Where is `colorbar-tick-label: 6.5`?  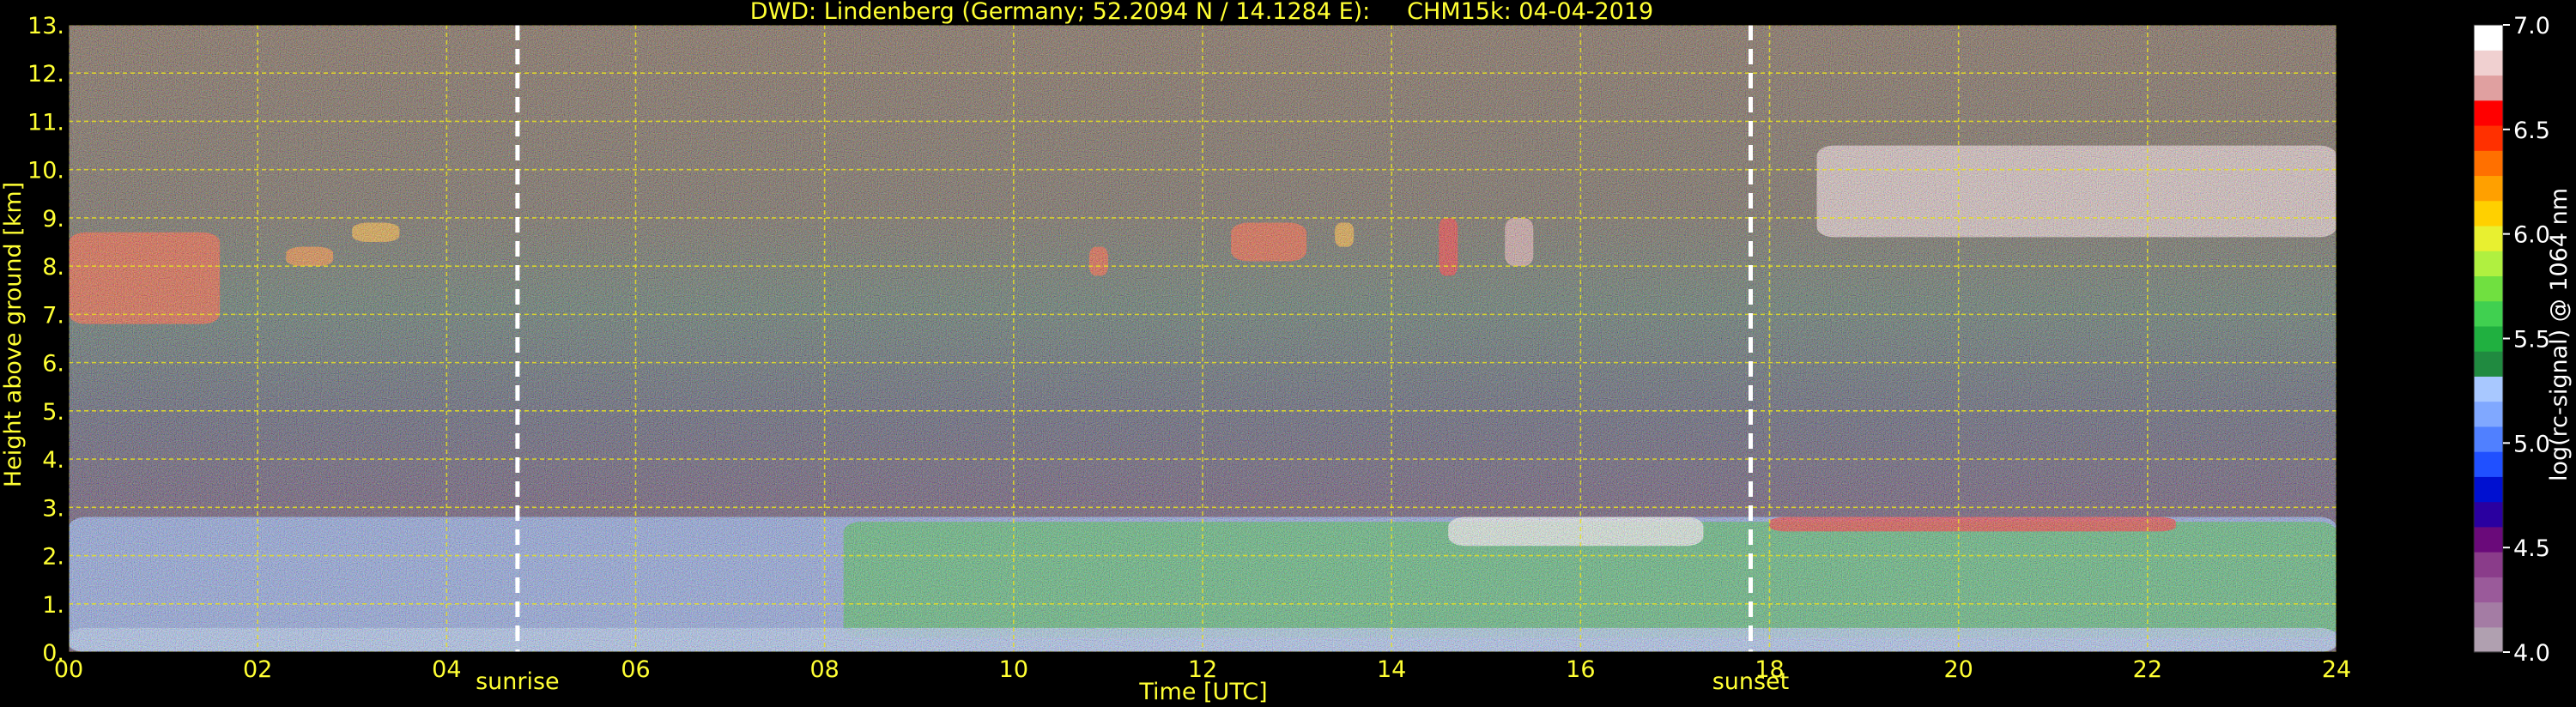
colorbar-tick-label: 6.5 is located at coordinates (2531, 131).